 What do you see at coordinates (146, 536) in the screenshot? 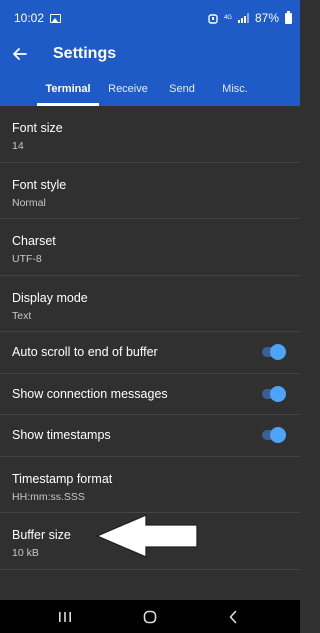
I see `annotation-arrow-icon` at bounding box center [146, 536].